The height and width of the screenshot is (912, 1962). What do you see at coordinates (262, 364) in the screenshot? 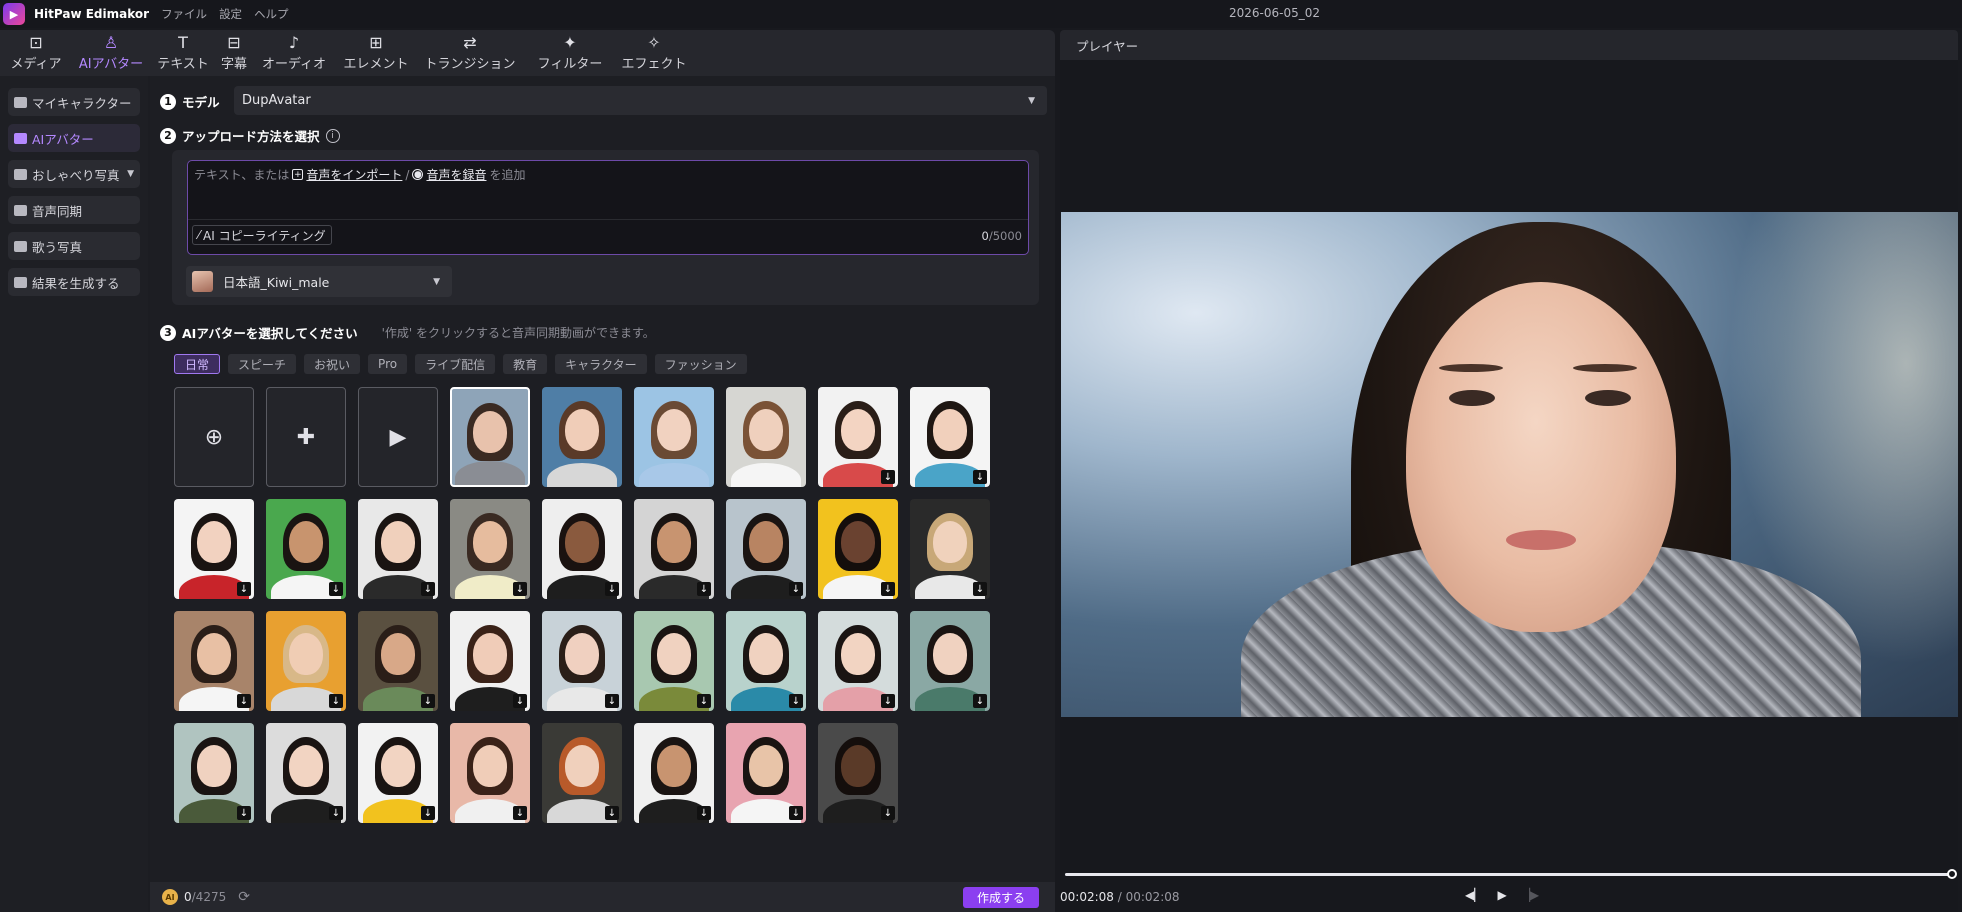
I see `category-speech: スピーチ` at bounding box center [262, 364].